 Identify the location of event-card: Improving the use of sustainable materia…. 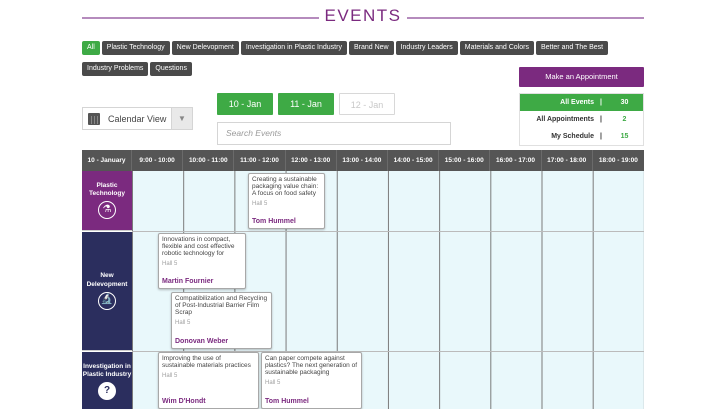
(208, 380).